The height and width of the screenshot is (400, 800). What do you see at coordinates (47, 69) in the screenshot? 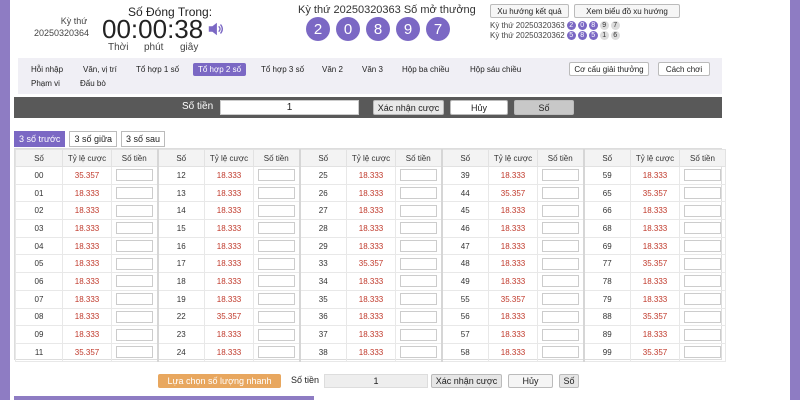
I see `nav-item: Hỗi nhập` at bounding box center [47, 69].